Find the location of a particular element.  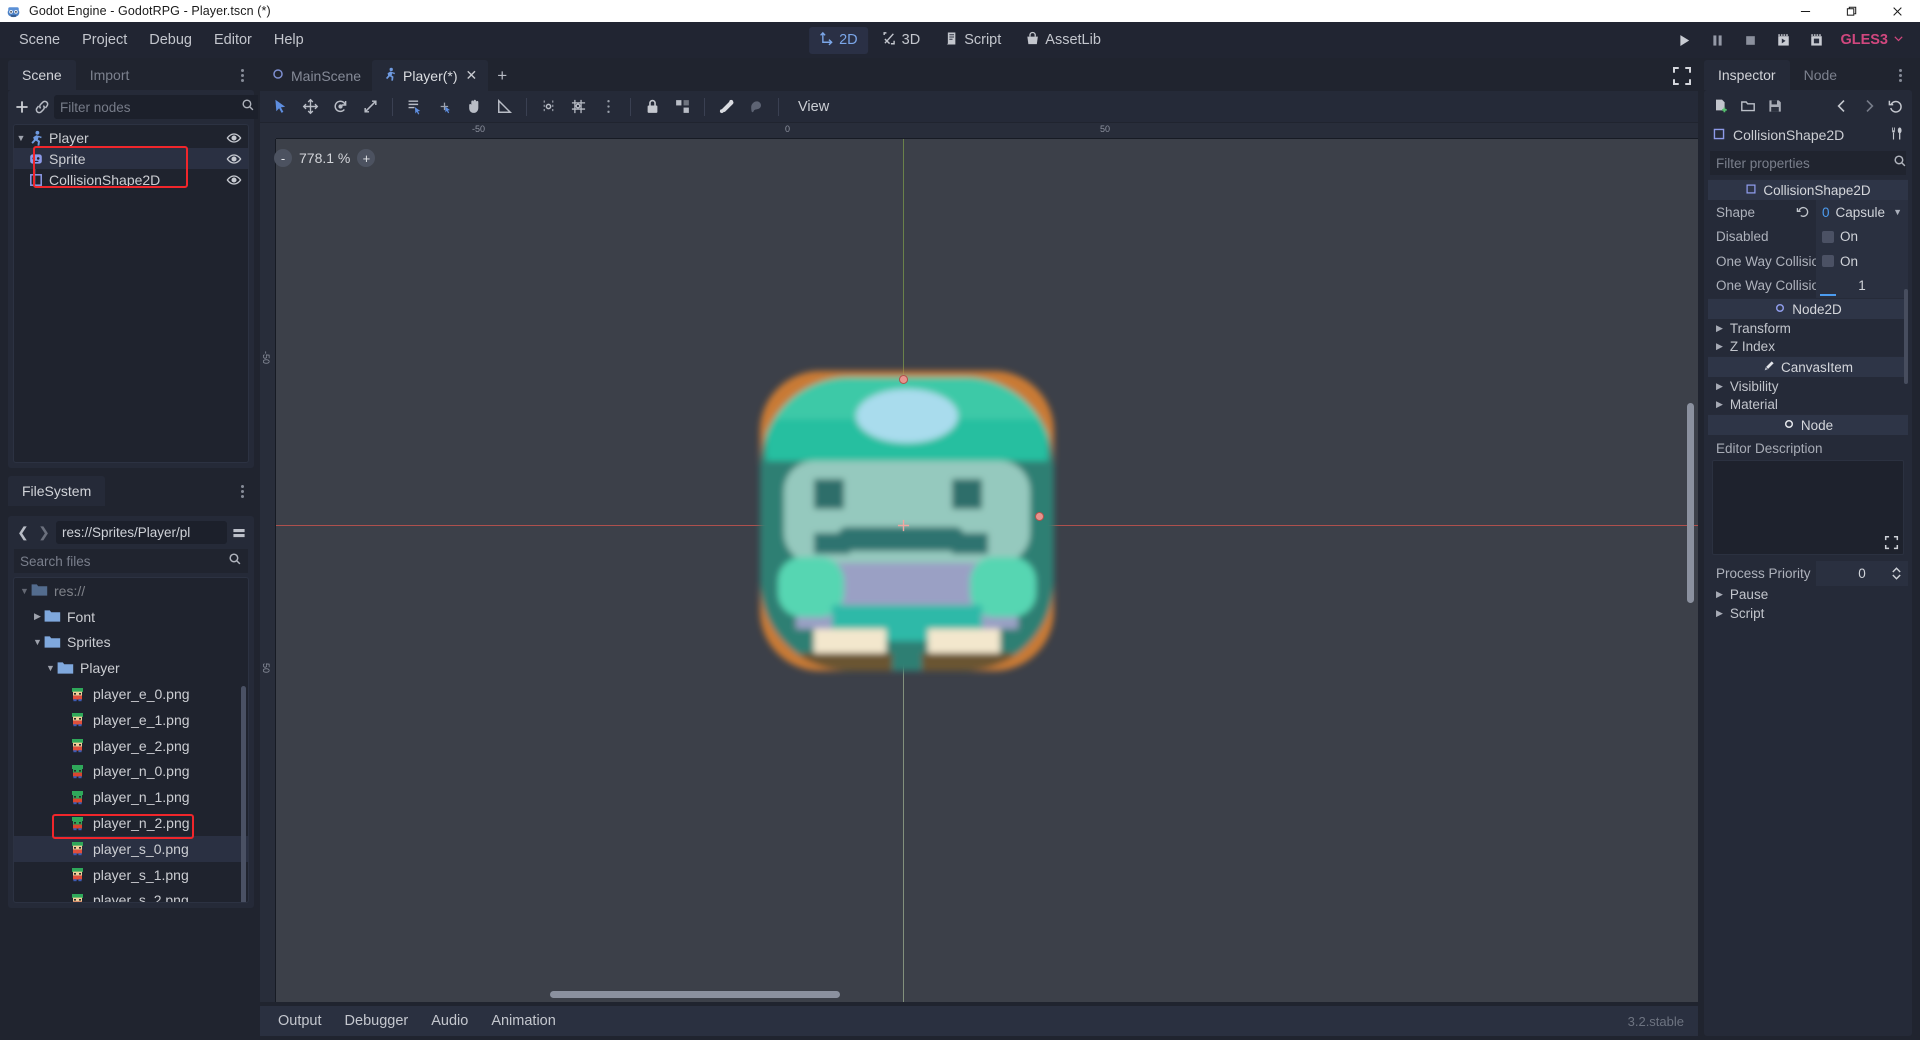

history-next-icon is located at coordinates (1868, 105).